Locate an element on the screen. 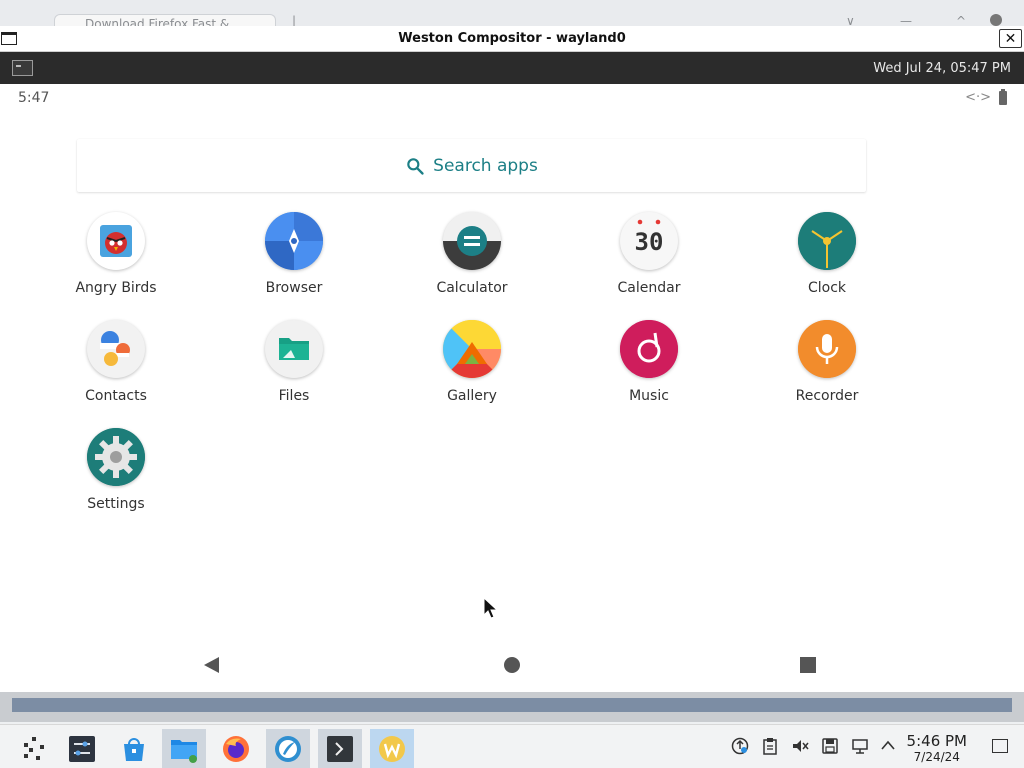  taskbar-weston is located at coordinates (392, 748).